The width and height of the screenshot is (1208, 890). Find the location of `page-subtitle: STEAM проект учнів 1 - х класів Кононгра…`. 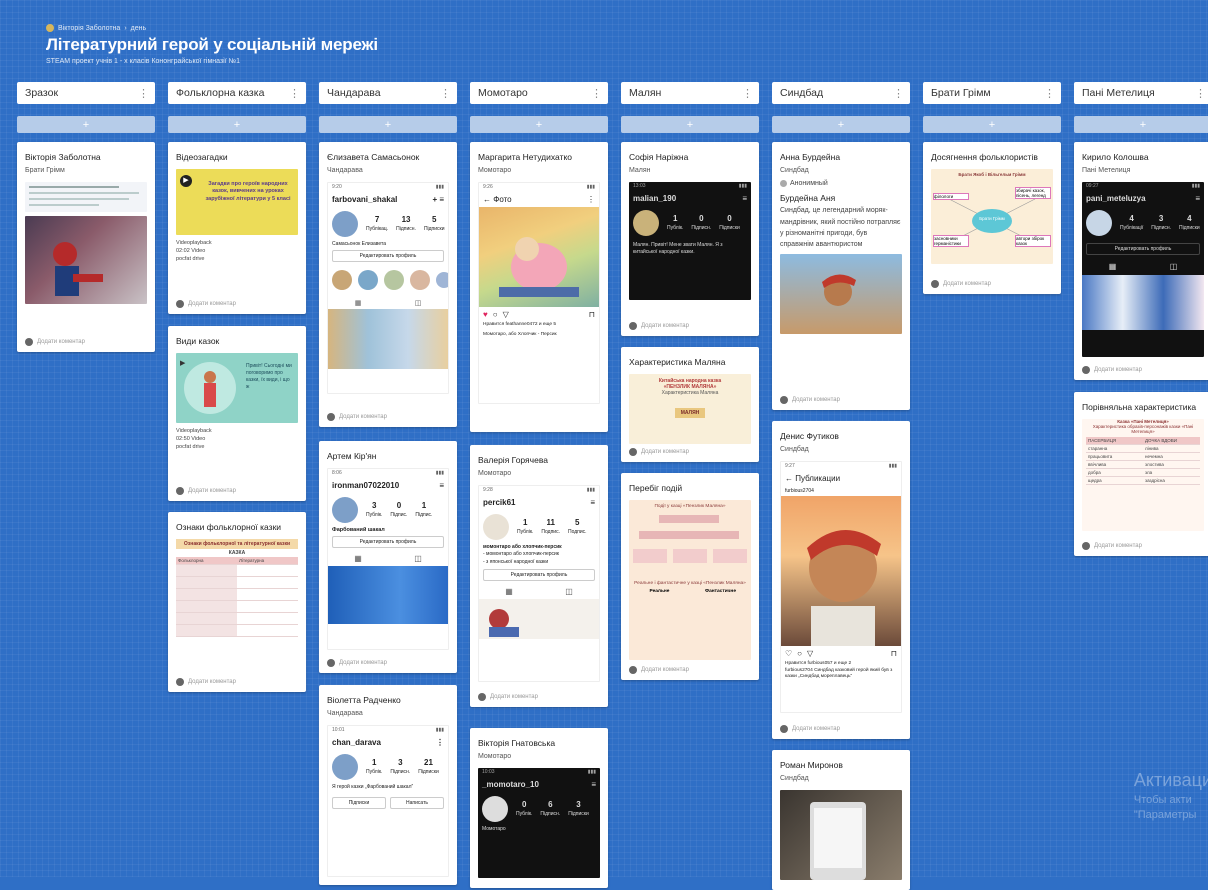

page-subtitle: STEAM проект учнів 1 - х класів Кононгра… is located at coordinates (143, 61).